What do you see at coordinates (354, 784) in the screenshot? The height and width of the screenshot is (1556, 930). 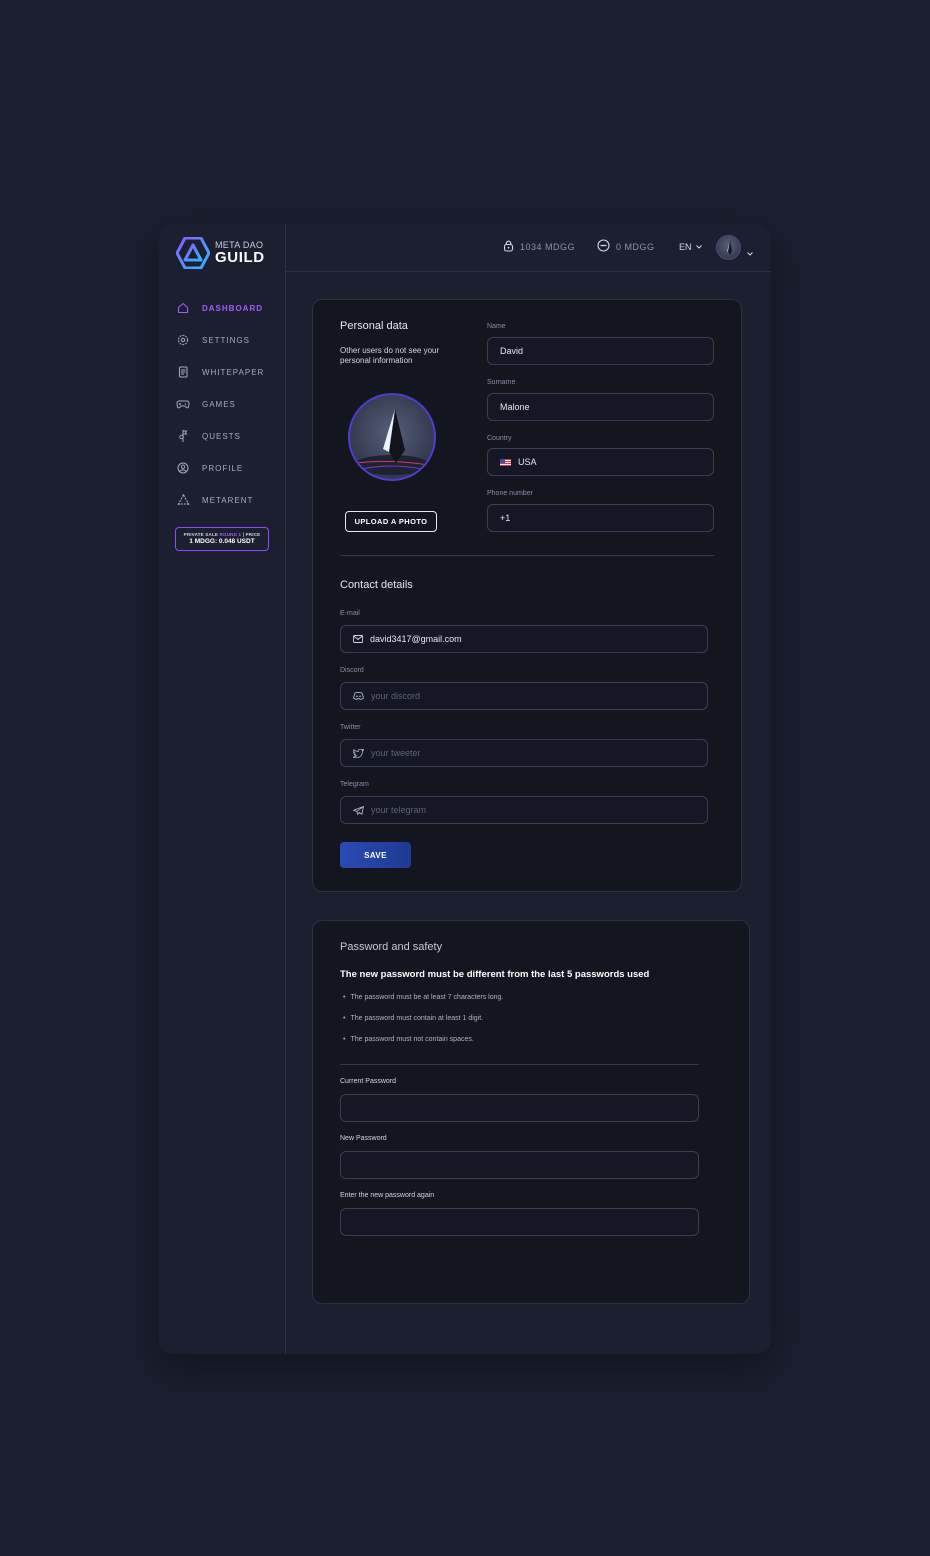 I see `telegram-label: Telegram` at bounding box center [354, 784].